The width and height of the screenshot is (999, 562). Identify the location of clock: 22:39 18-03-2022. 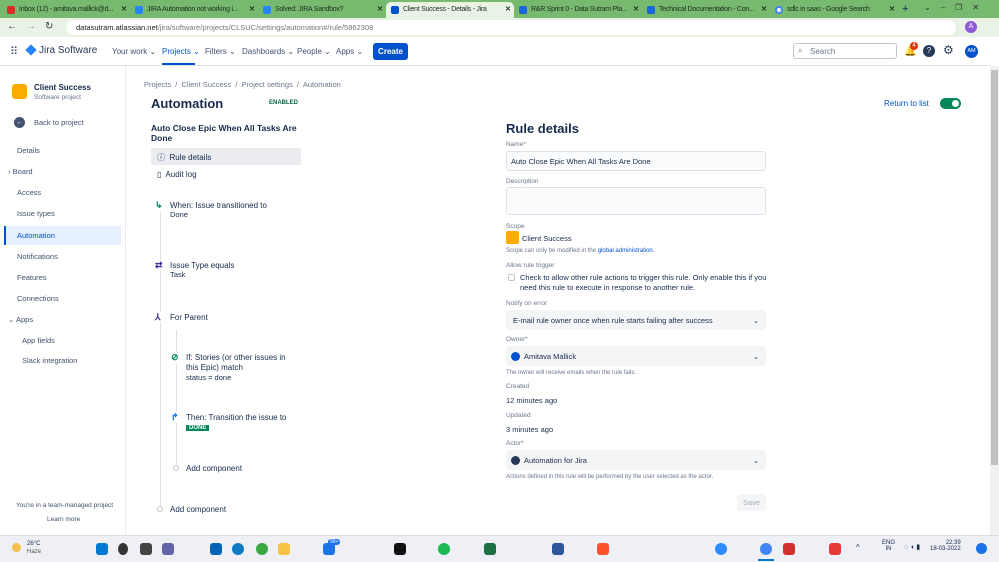
(945, 546).